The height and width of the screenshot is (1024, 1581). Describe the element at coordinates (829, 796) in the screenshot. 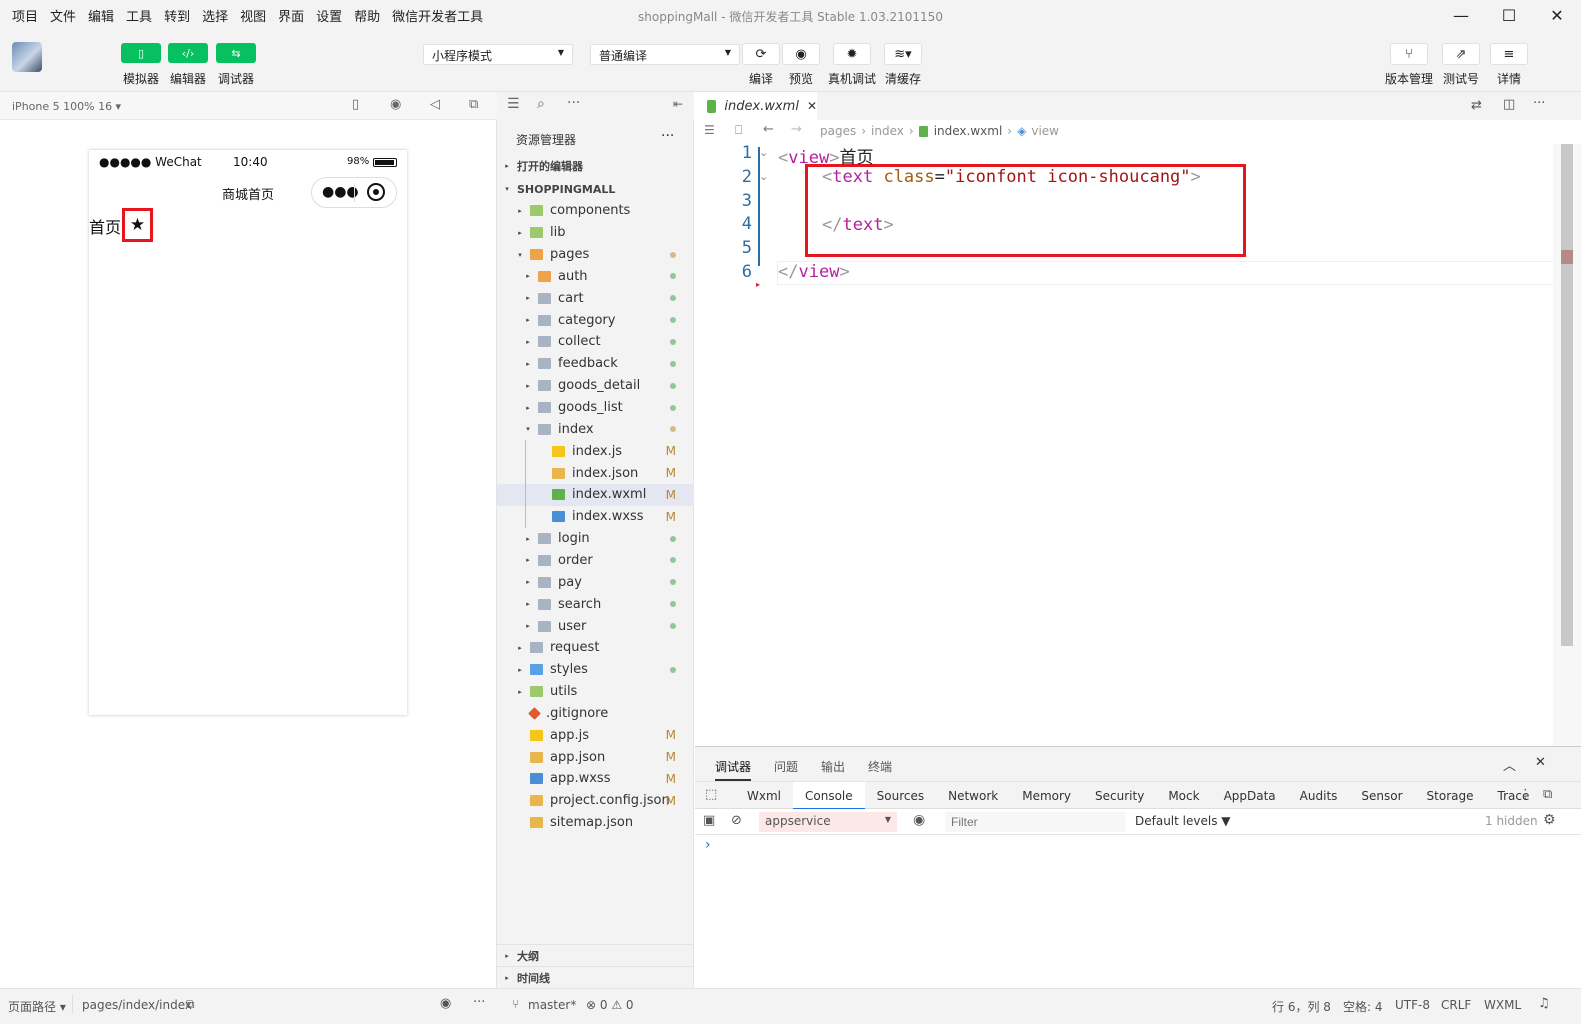

I see `panel-tab: Console` at that location.